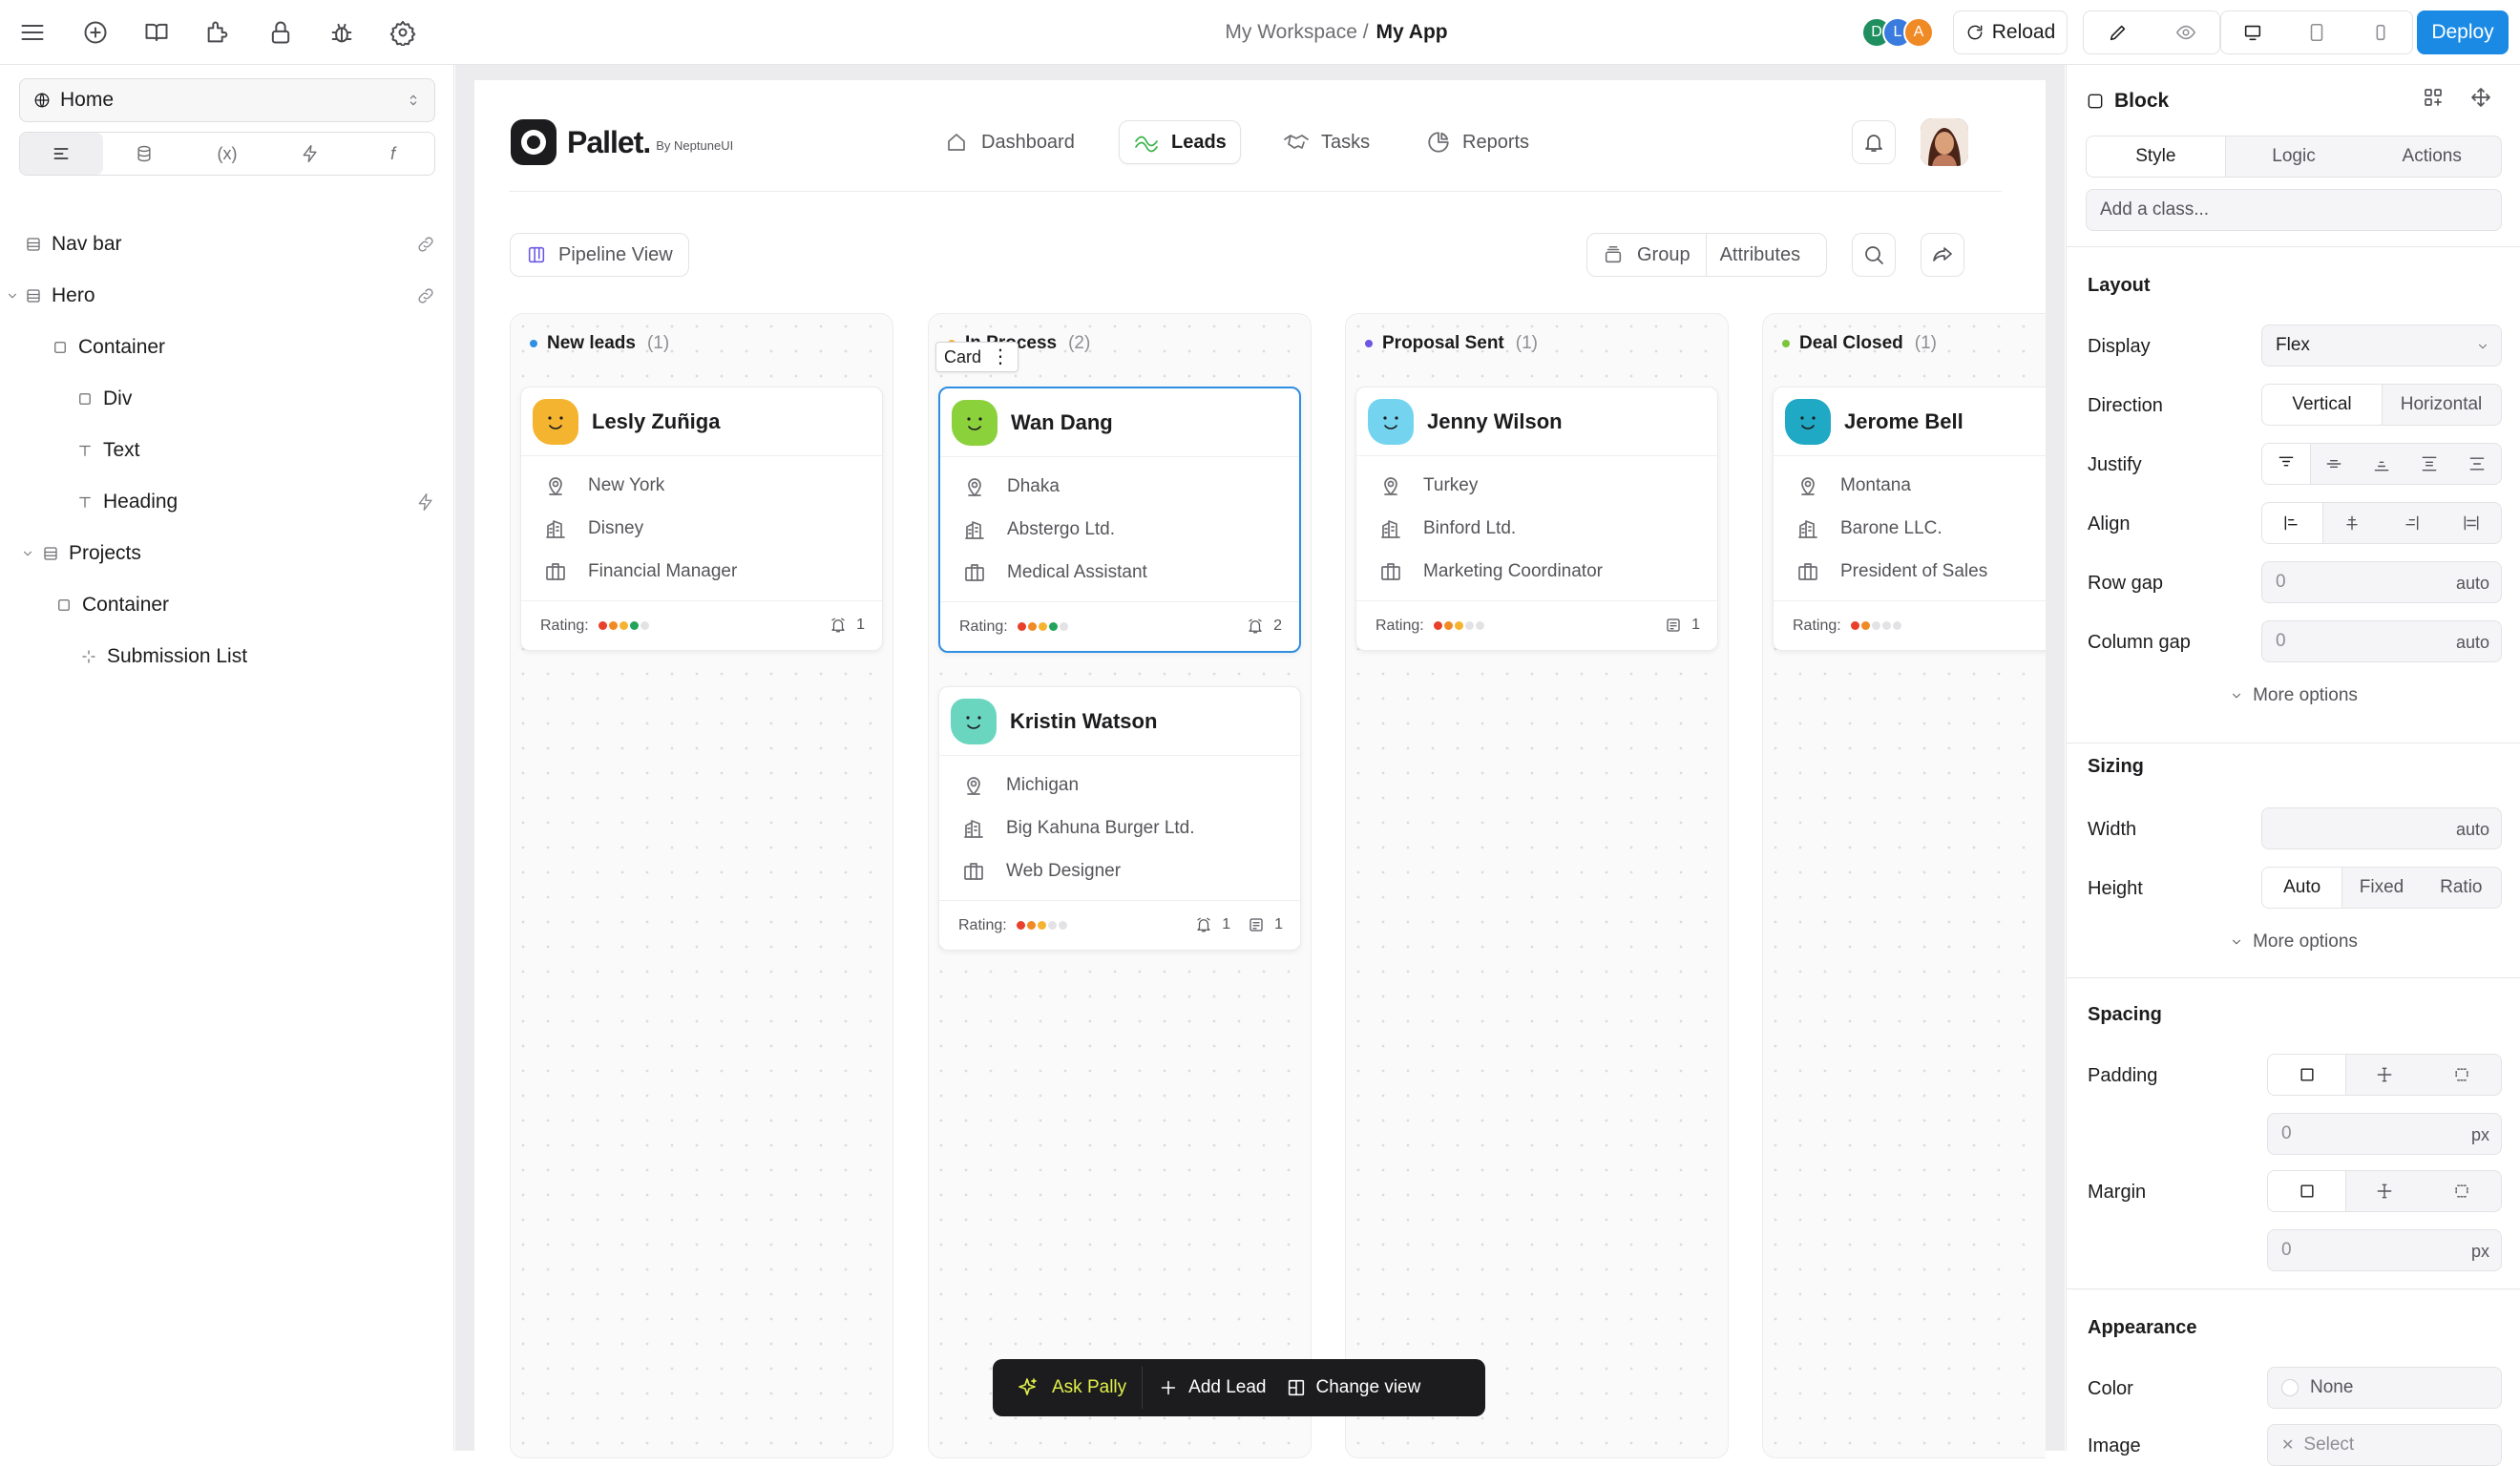 Image resolution: width=2520 pixels, height=1466 pixels. Describe the element at coordinates (2286, 464) in the screenshot. I see `justify-start-icon` at that location.